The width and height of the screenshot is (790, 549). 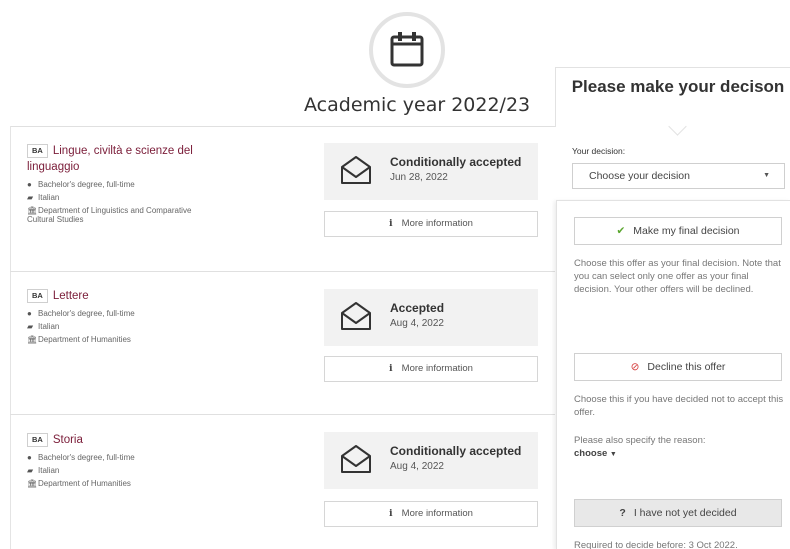 What do you see at coordinates (70, 296) in the screenshot?
I see `program-title-text: Lettere` at bounding box center [70, 296].